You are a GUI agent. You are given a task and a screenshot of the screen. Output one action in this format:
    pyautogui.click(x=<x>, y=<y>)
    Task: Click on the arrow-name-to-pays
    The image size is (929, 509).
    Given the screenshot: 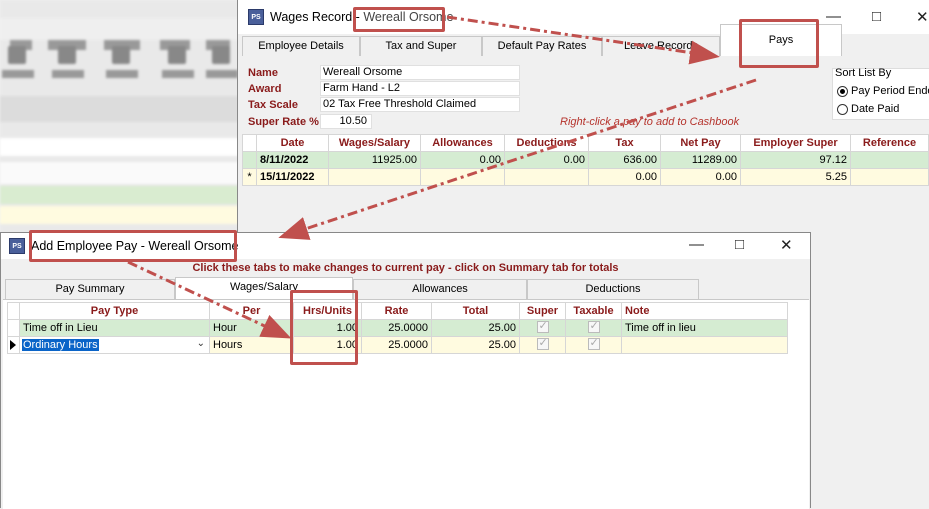 What is the action you would take?
    pyautogui.click(x=583, y=40)
    